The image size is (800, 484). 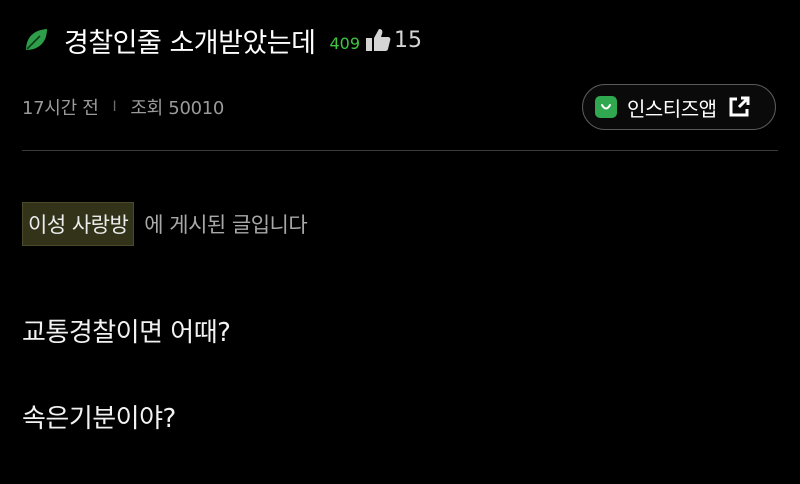 What do you see at coordinates (99, 419) in the screenshot?
I see `post-body-line: 속은기분이야?` at bounding box center [99, 419].